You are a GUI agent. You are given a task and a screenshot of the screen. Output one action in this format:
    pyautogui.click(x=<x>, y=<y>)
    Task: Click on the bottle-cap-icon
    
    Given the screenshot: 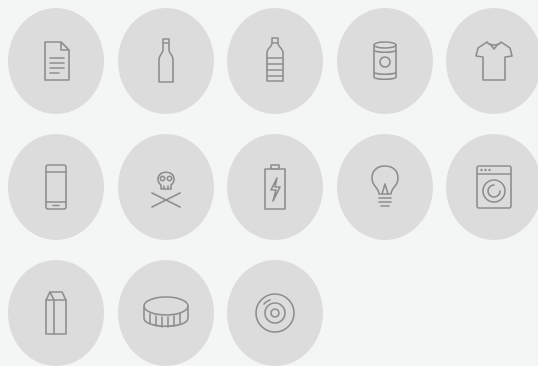 What is the action you would take?
    pyautogui.click(x=166, y=312)
    